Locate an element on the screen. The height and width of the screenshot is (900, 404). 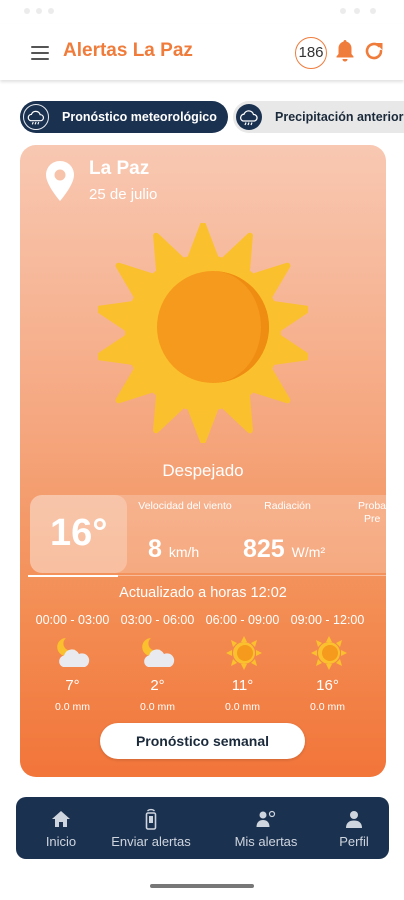
nav-label: Inicio is located at coordinates (61, 841).